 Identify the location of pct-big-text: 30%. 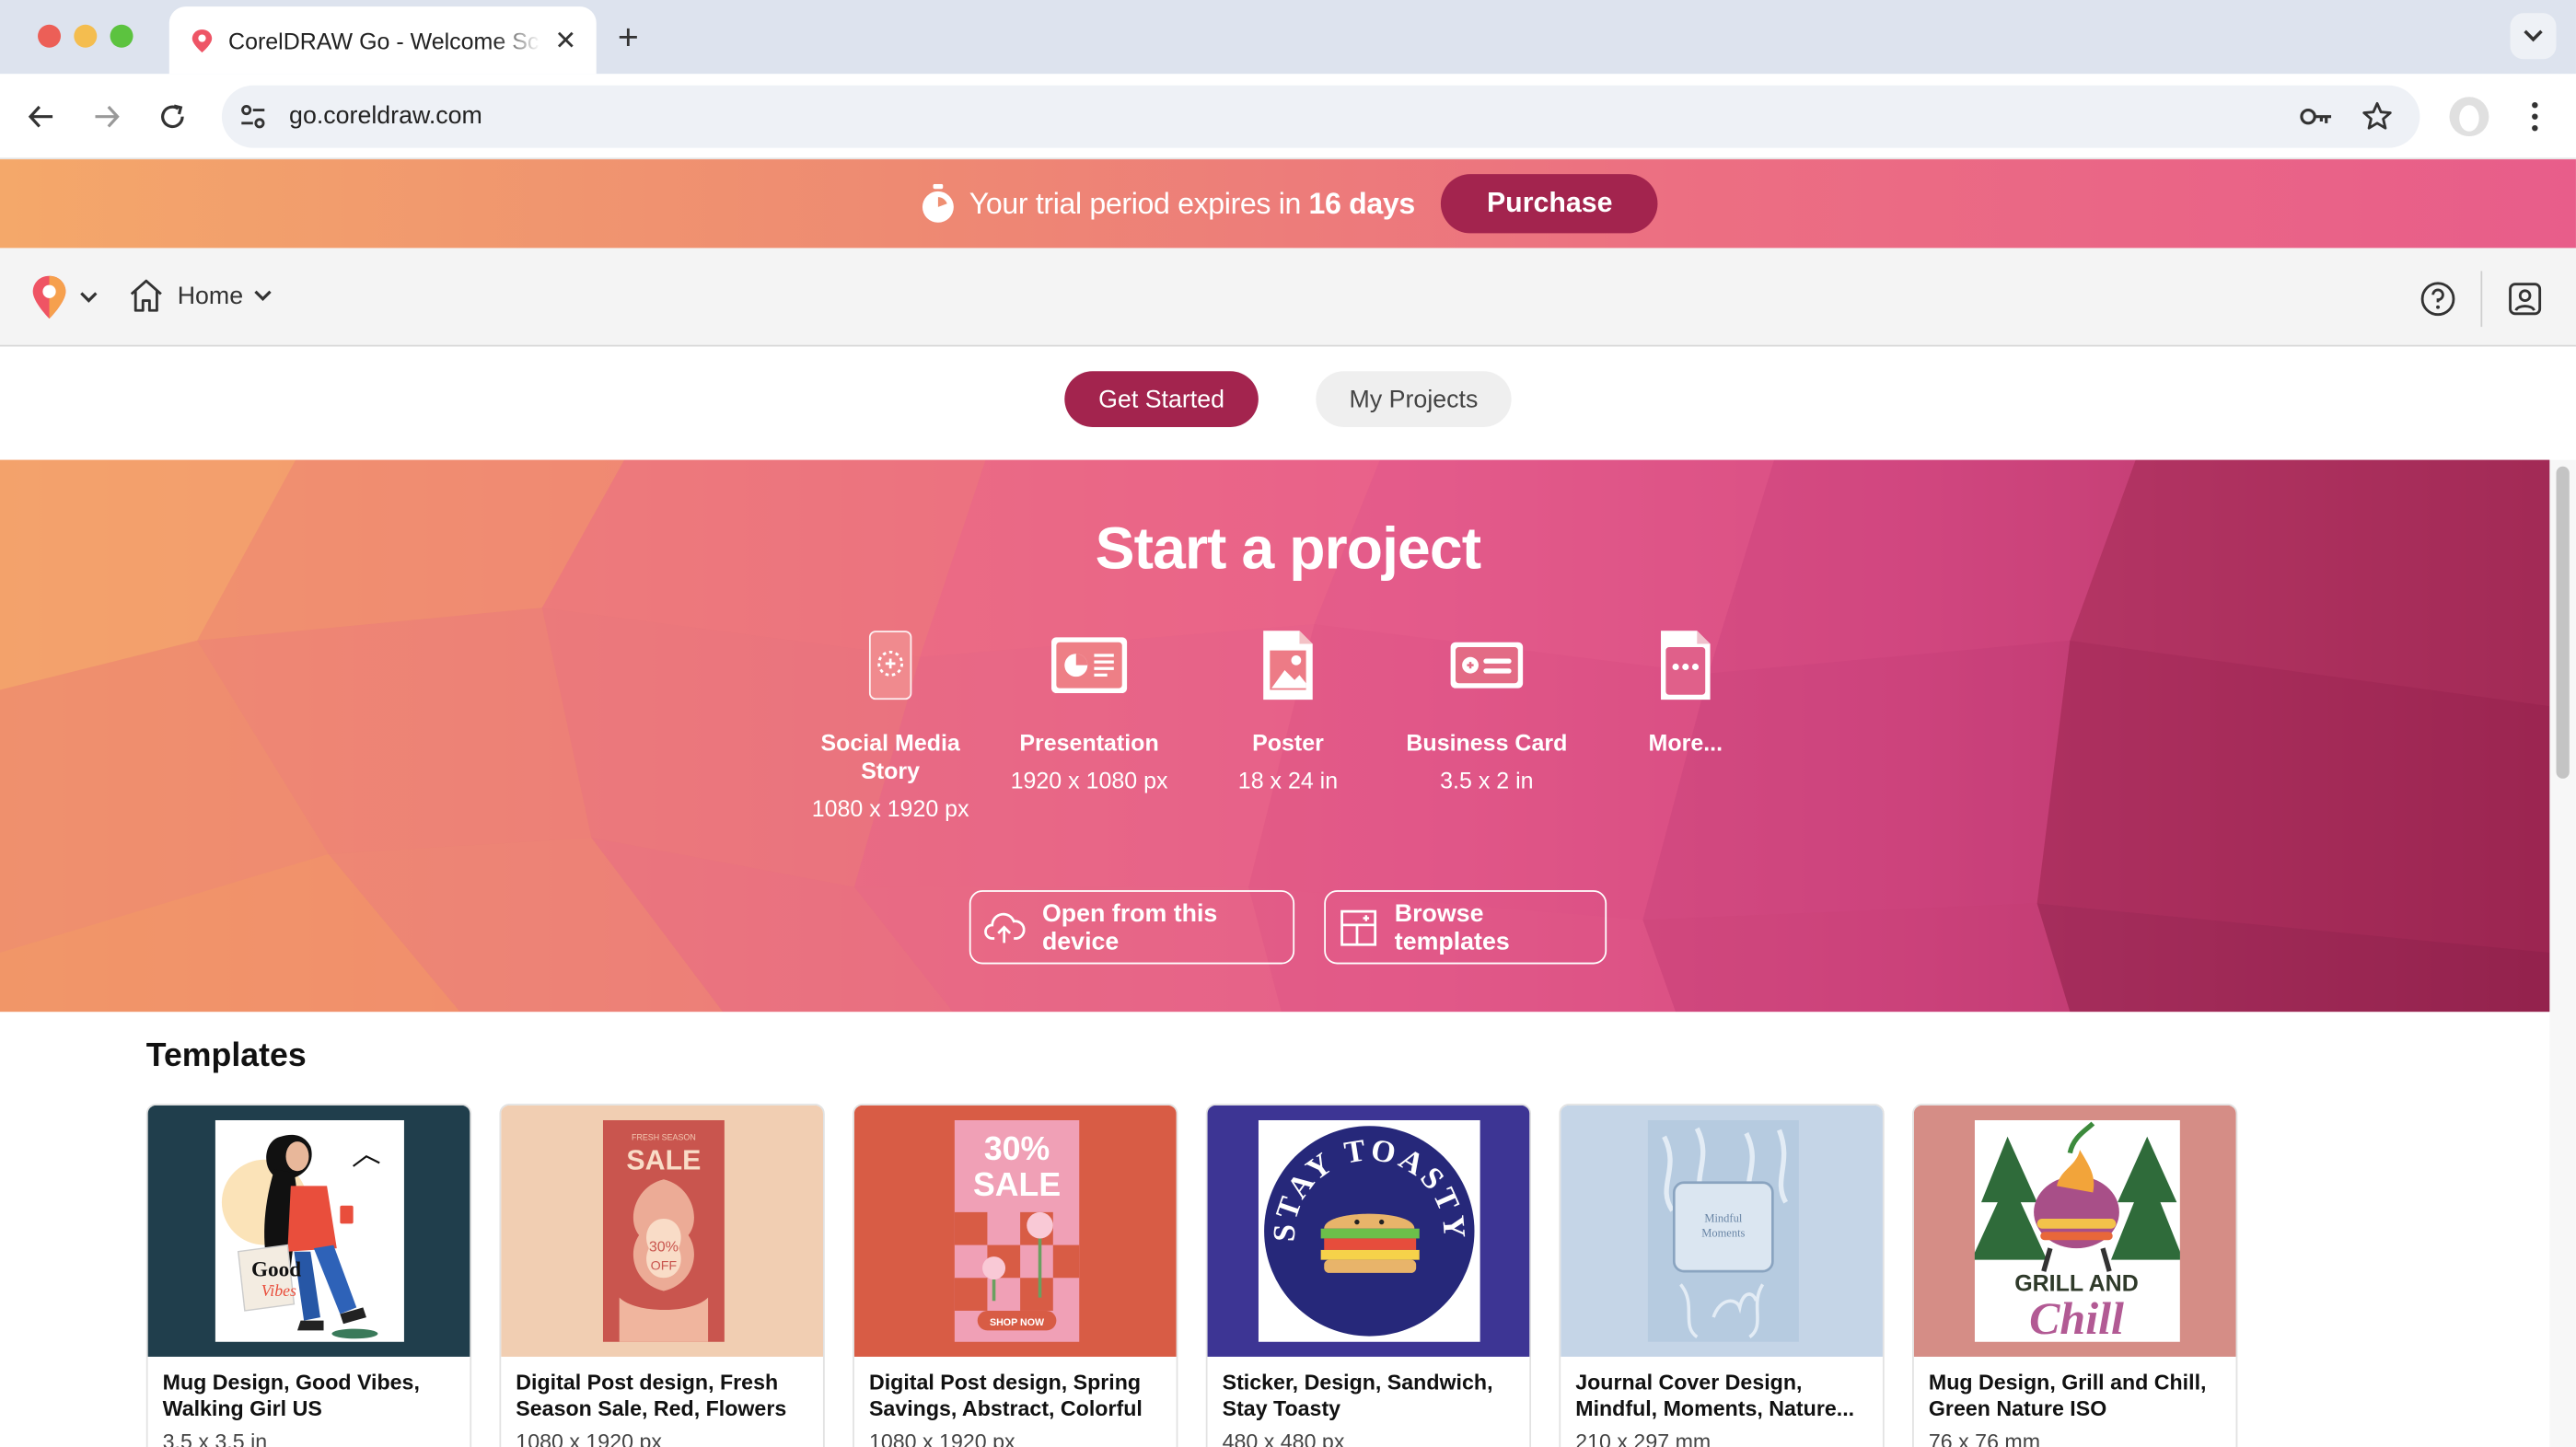
(1017, 1148).